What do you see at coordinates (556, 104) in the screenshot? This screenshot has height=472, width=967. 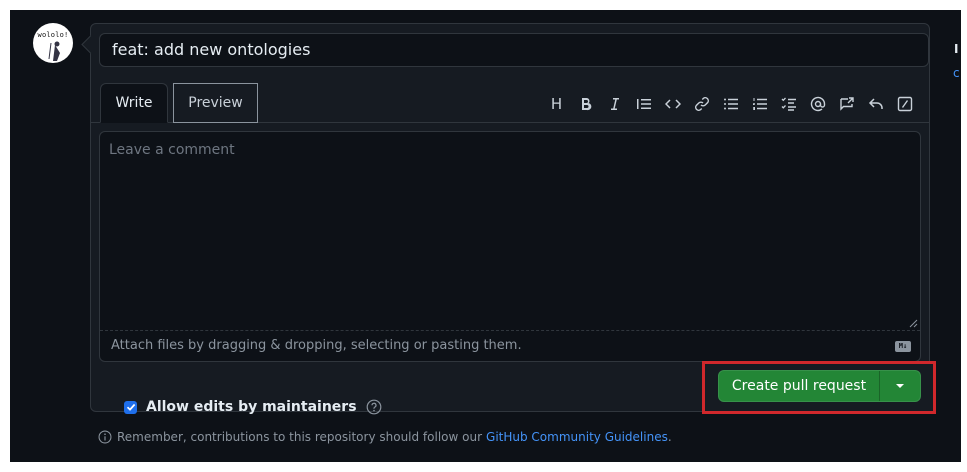 I see `heading-icon: H` at bounding box center [556, 104].